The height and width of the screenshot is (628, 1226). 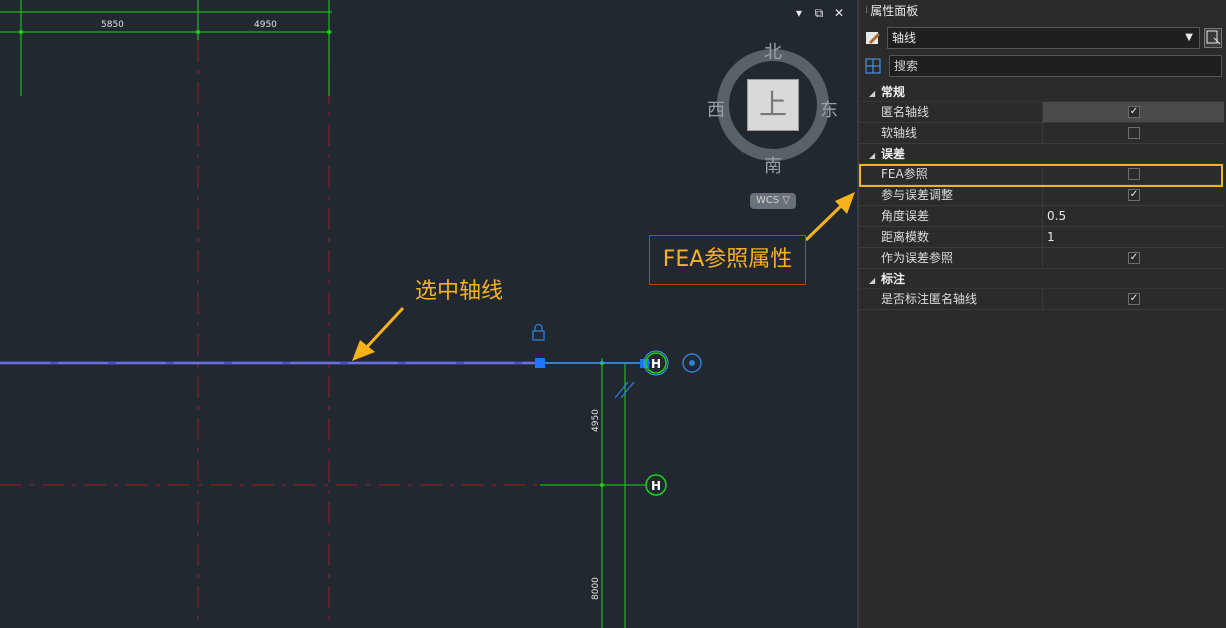 I want to click on annotation-selected-axis: 选中轴线, so click(x=459, y=291).